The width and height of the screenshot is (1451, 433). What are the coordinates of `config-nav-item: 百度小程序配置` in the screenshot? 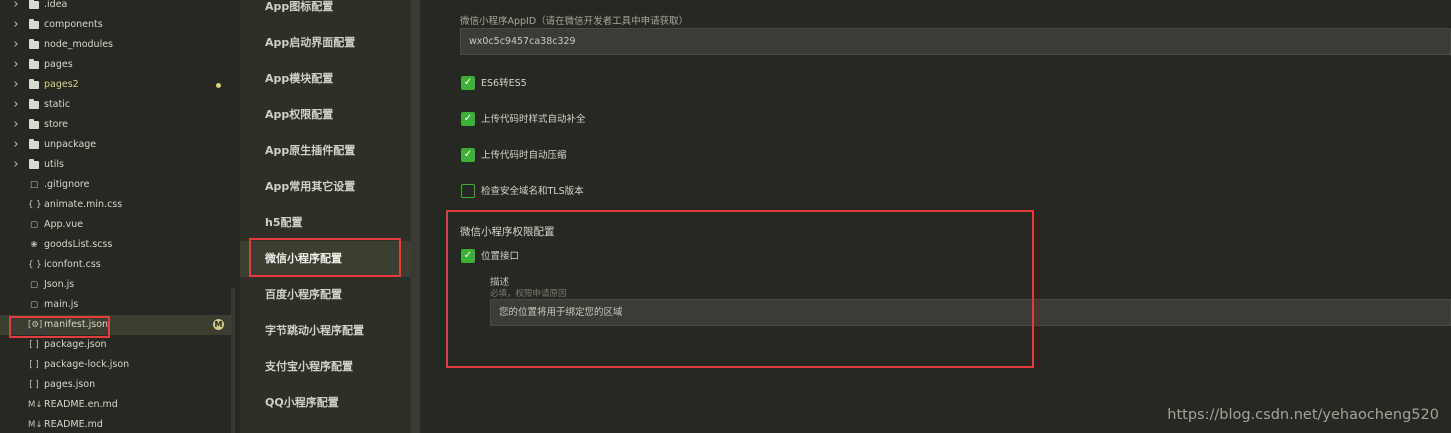 It's located at (326, 295).